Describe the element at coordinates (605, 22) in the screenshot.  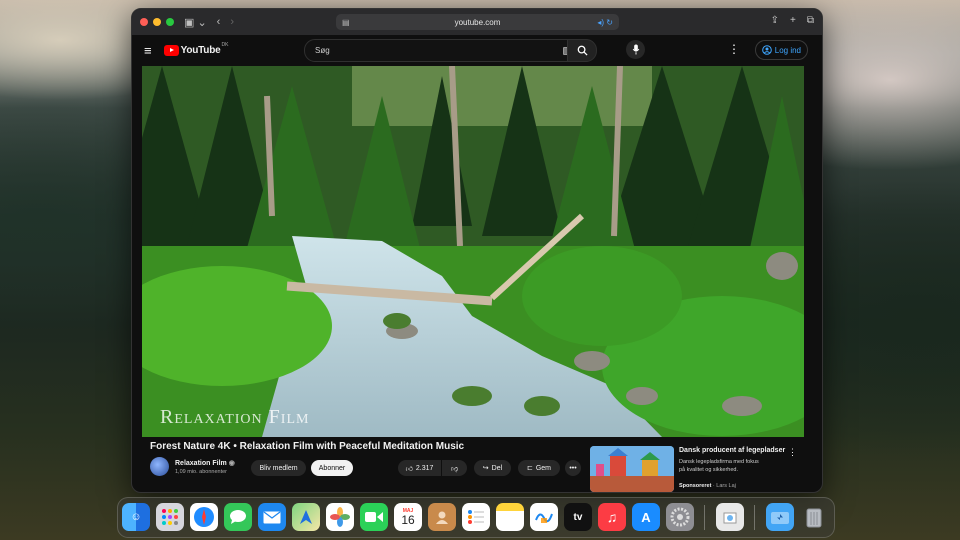
I see `audio-reload-icon: ◂) ↻` at that location.